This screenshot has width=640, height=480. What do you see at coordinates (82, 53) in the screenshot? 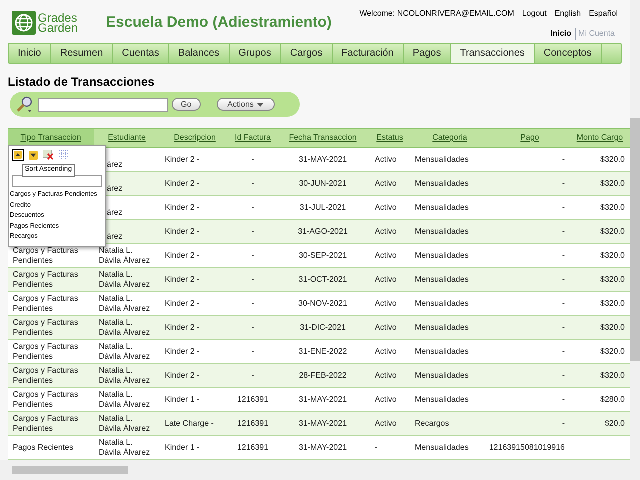
I see `nav-tab: Resumen` at bounding box center [82, 53].